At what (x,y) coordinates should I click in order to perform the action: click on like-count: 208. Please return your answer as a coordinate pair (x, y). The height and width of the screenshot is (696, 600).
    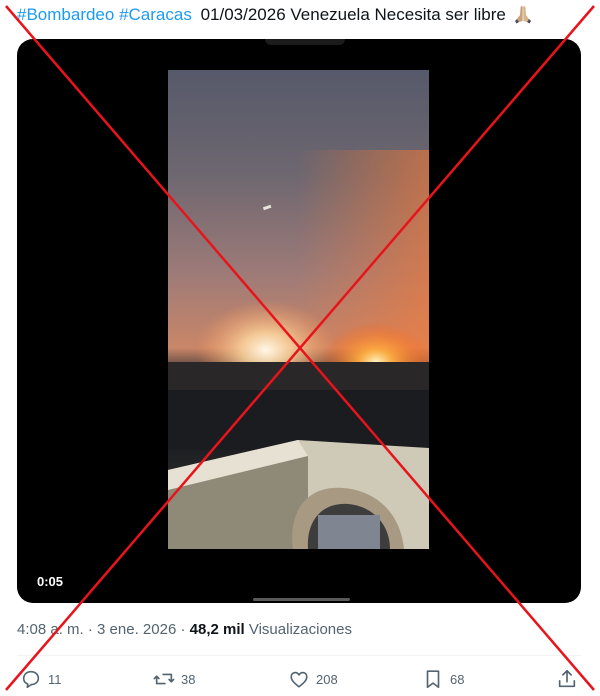
    Looking at the image, I should click on (327, 679).